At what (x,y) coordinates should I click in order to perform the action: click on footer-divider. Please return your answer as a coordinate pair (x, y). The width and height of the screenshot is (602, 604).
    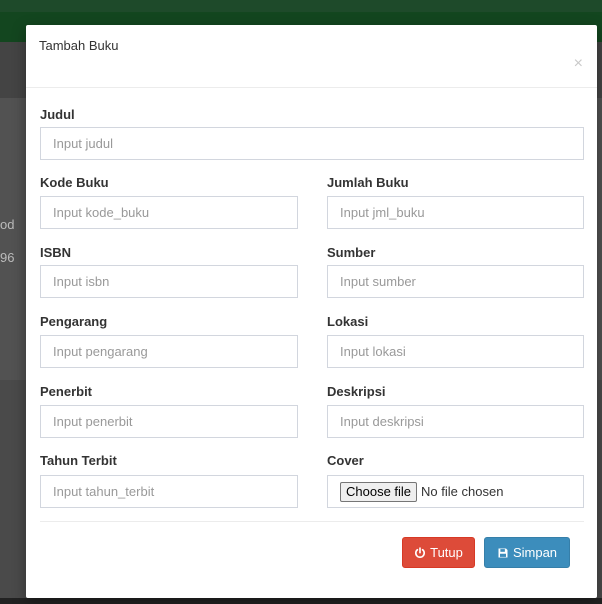
    Looking at the image, I should click on (312, 521).